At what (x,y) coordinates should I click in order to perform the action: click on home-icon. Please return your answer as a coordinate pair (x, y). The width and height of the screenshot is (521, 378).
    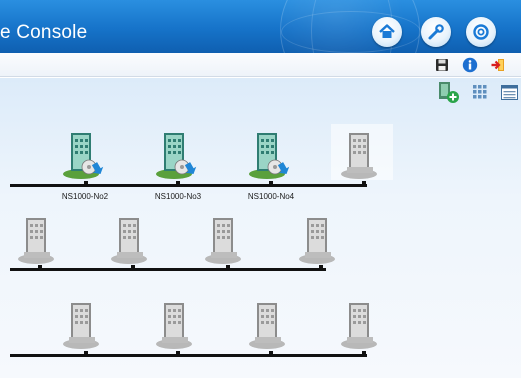
    Looking at the image, I should click on (387, 31).